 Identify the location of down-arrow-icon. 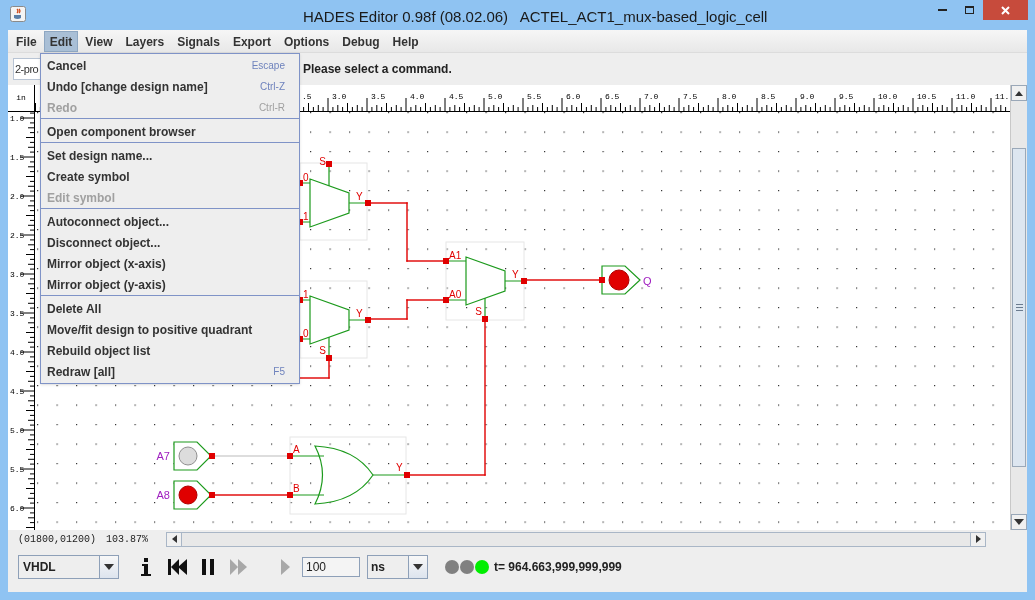
(1019, 522).